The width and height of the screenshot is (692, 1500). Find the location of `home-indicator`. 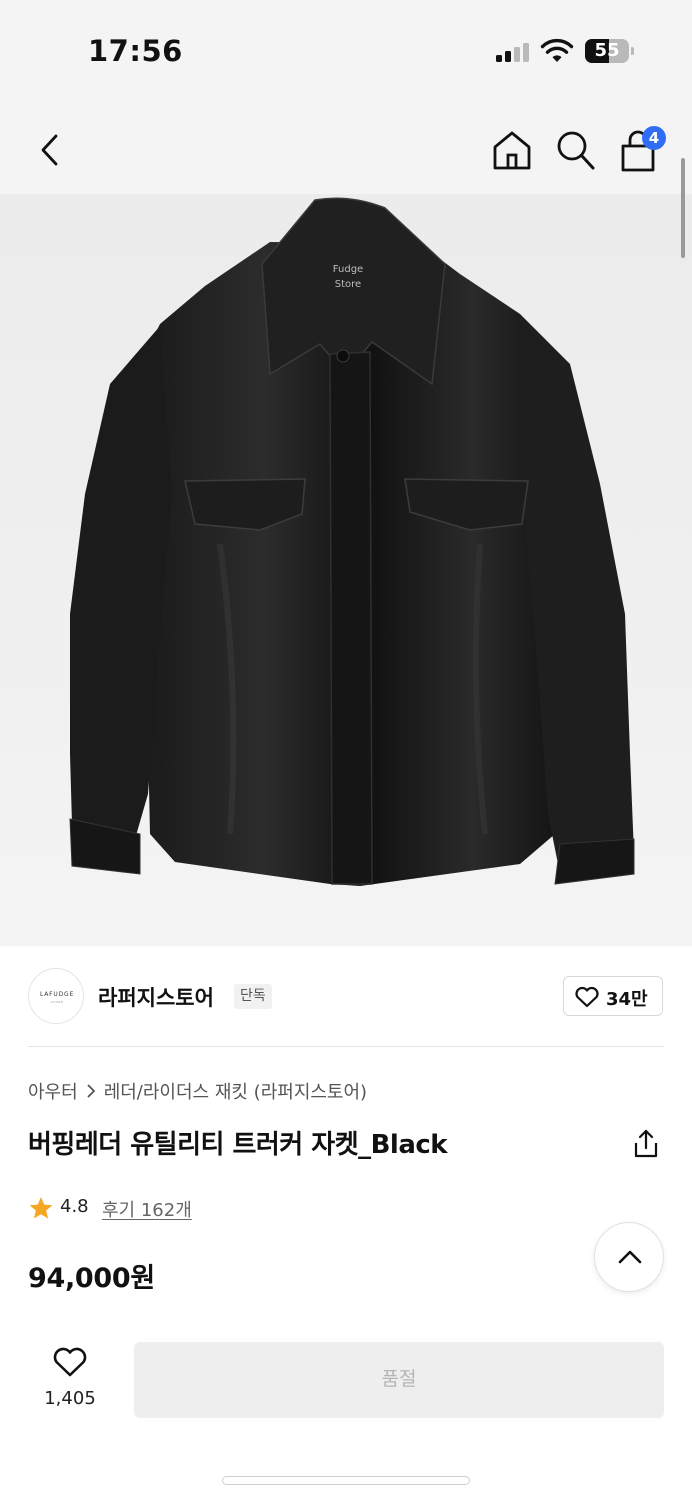

home-indicator is located at coordinates (346, 1480).